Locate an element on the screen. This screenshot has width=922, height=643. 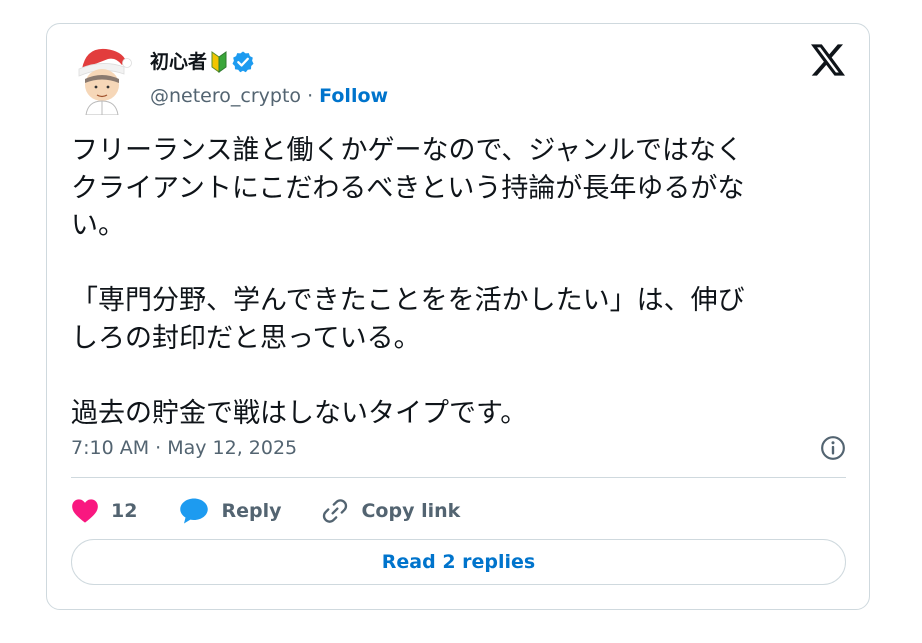
link-icon is located at coordinates (335, 511).